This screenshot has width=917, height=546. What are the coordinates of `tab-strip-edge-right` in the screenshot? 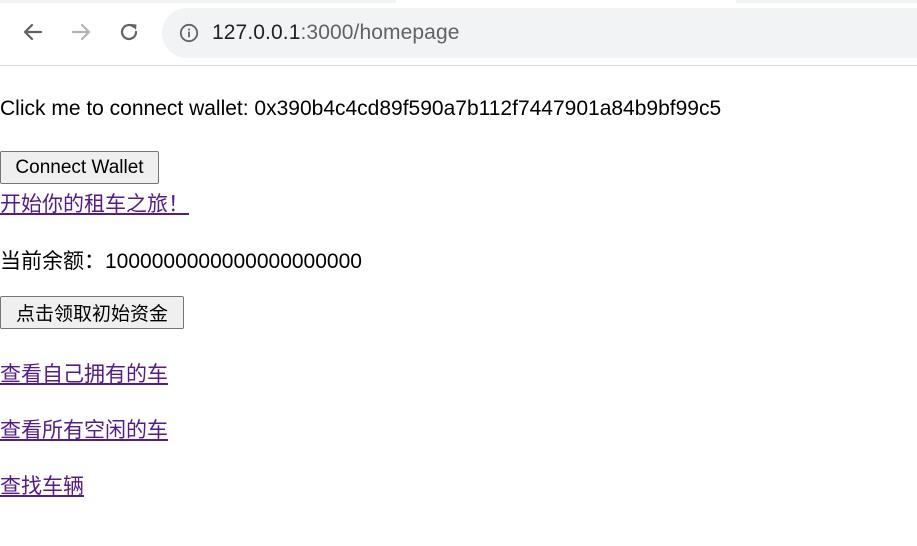 It's located at (826, 1).